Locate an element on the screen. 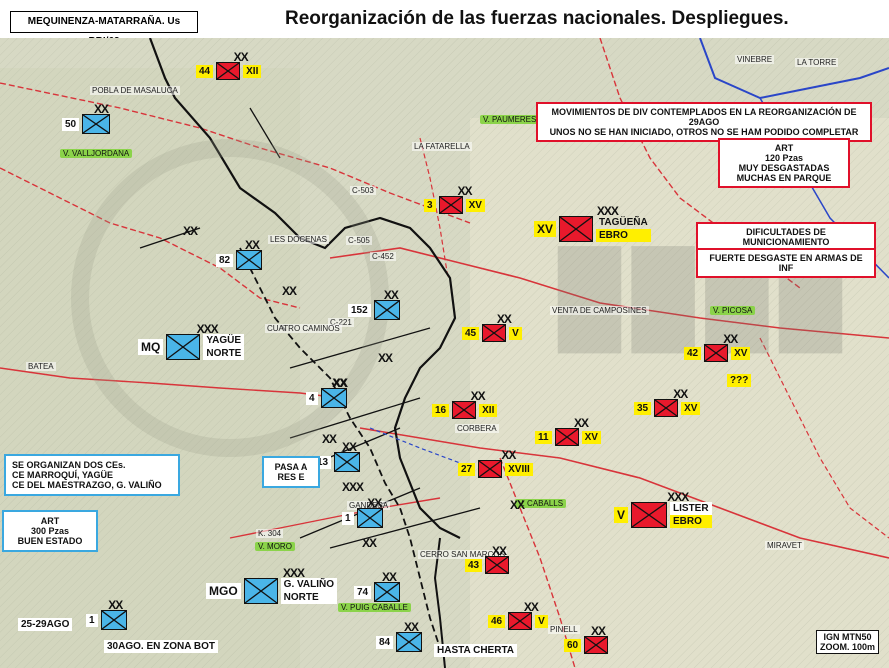  blue-division-84: XX 84 is located at coordinates (399, 636).